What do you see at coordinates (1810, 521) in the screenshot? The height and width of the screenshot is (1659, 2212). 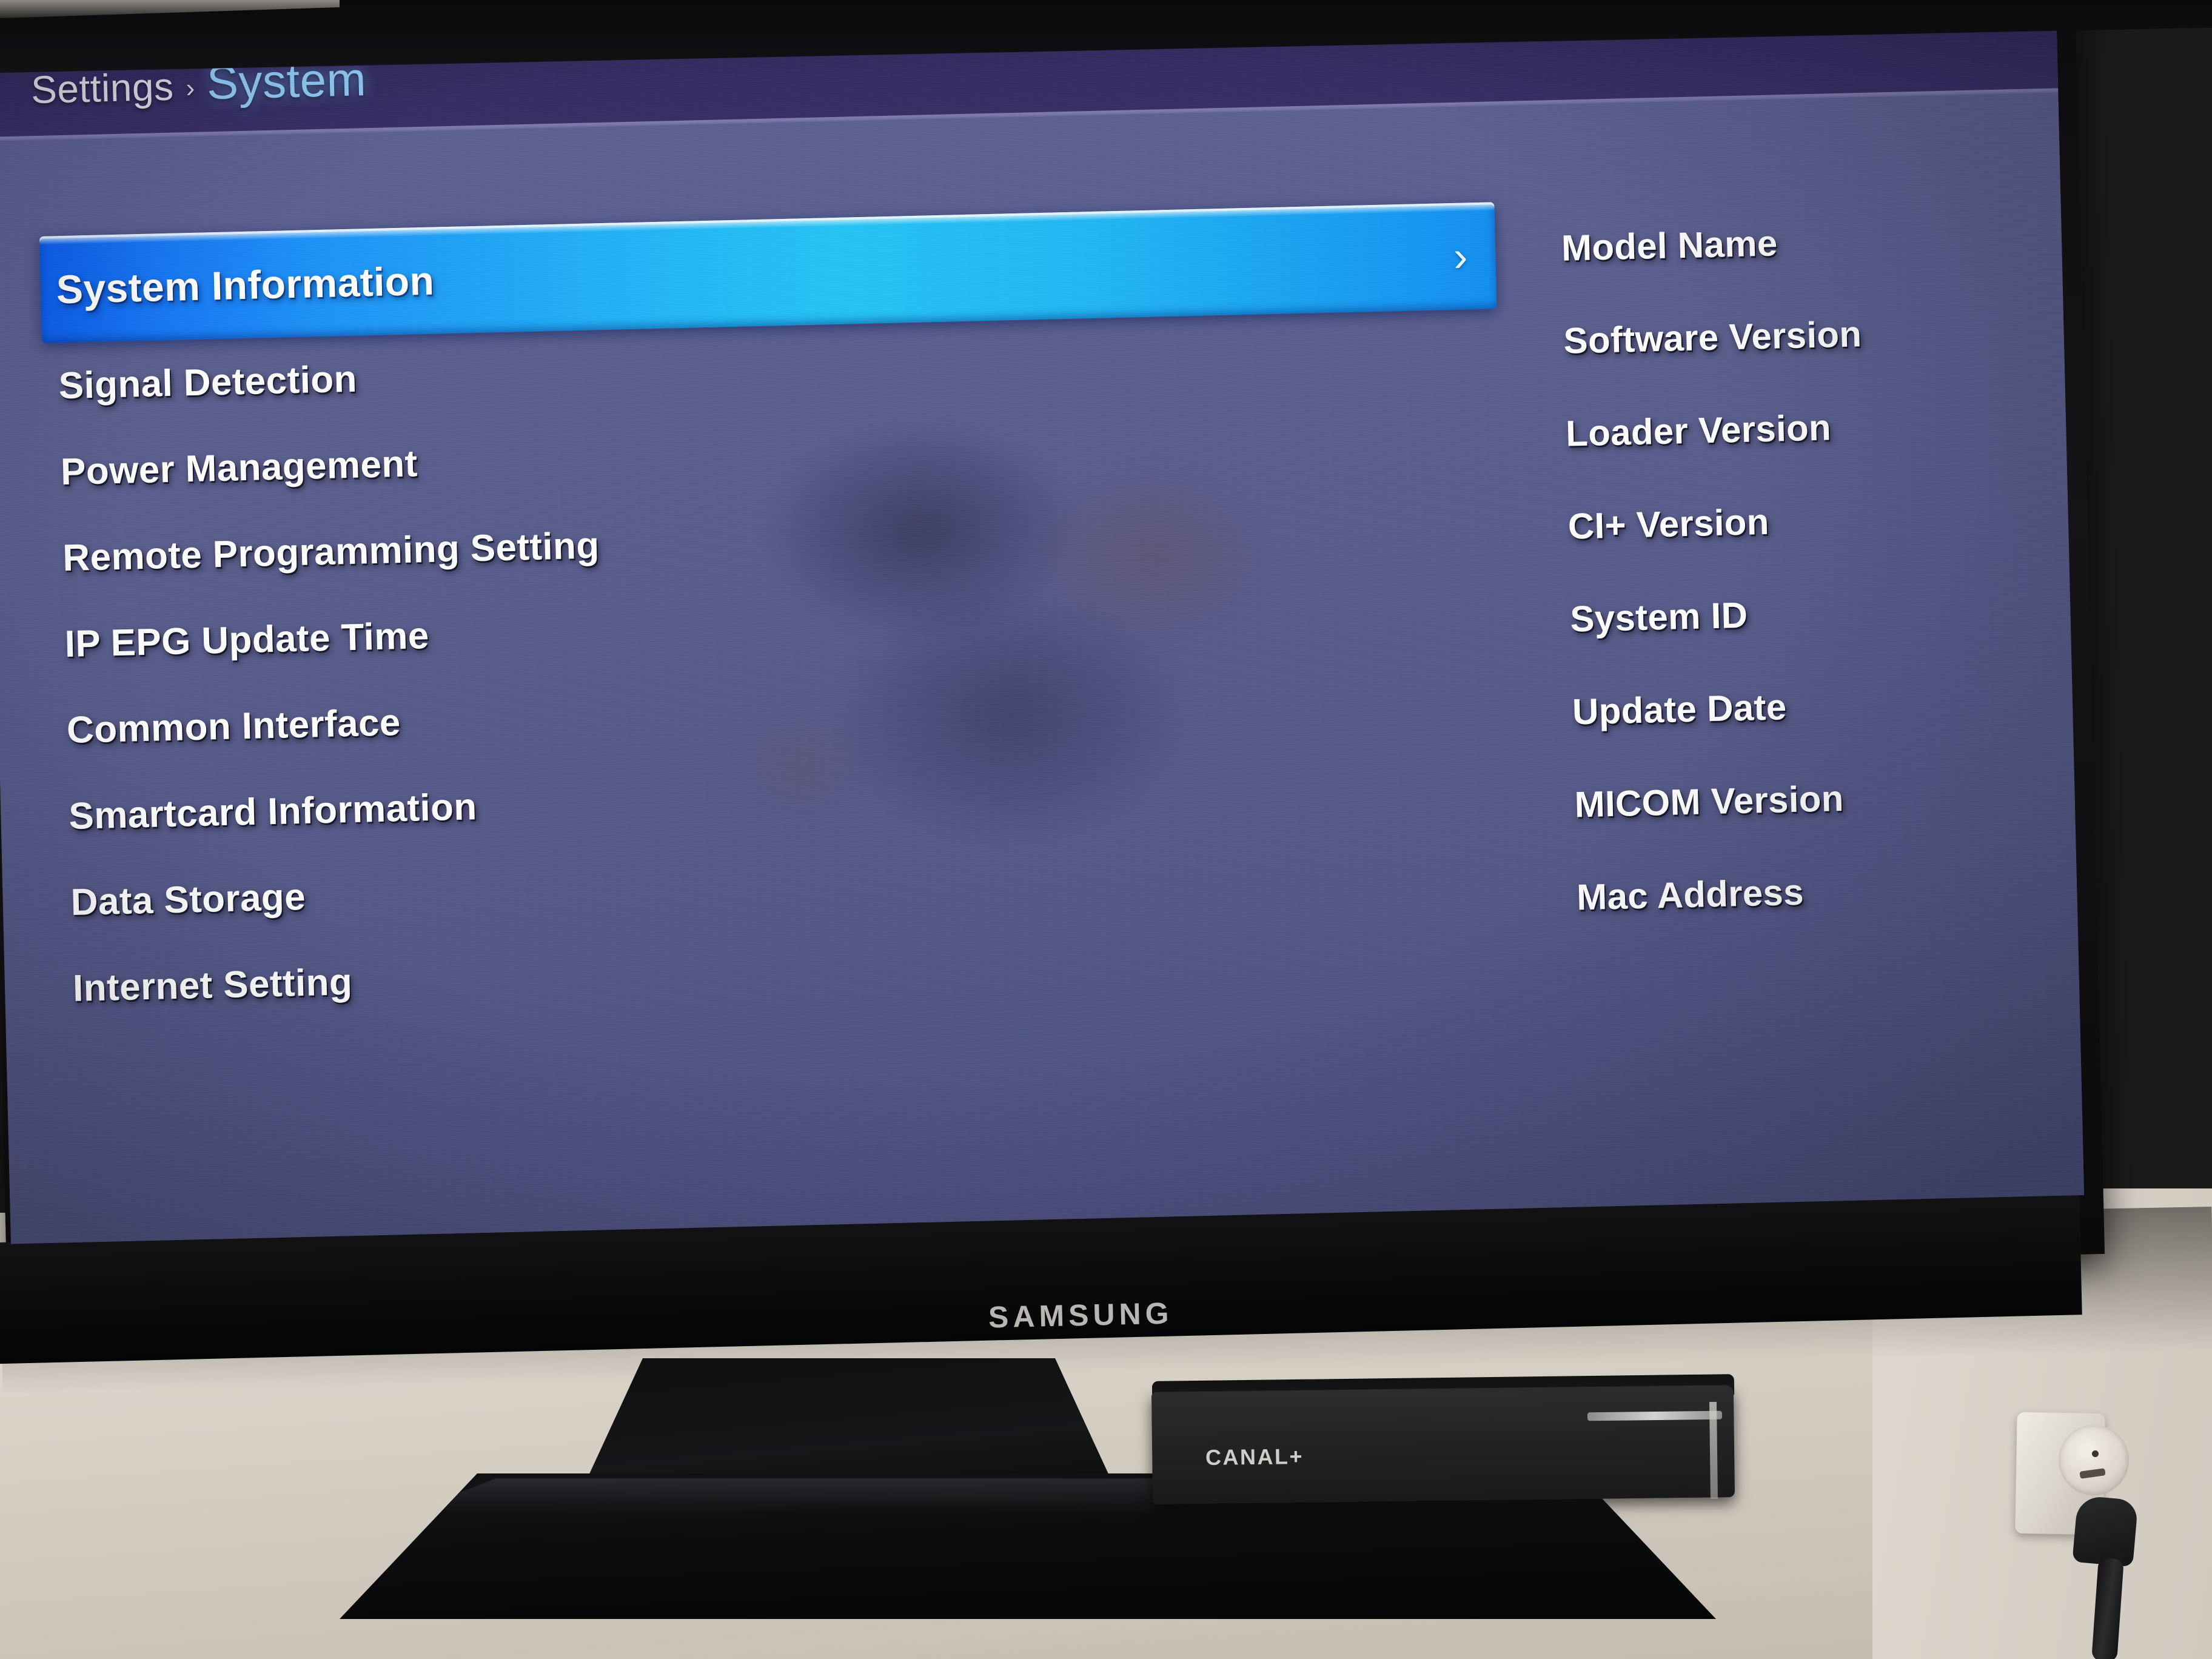 I see `info-row-ci-plus-version: CI+ Version` at bounding box center [1810, 521].